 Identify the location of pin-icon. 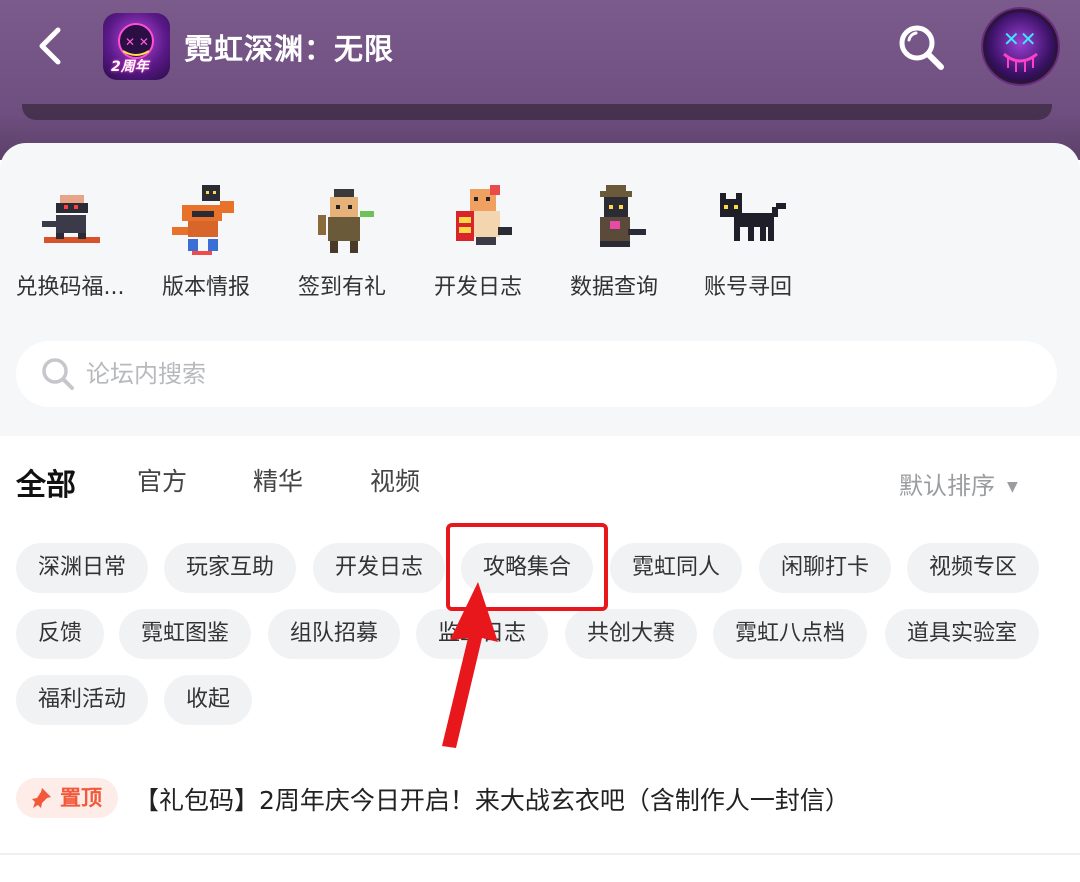
(41, 798).